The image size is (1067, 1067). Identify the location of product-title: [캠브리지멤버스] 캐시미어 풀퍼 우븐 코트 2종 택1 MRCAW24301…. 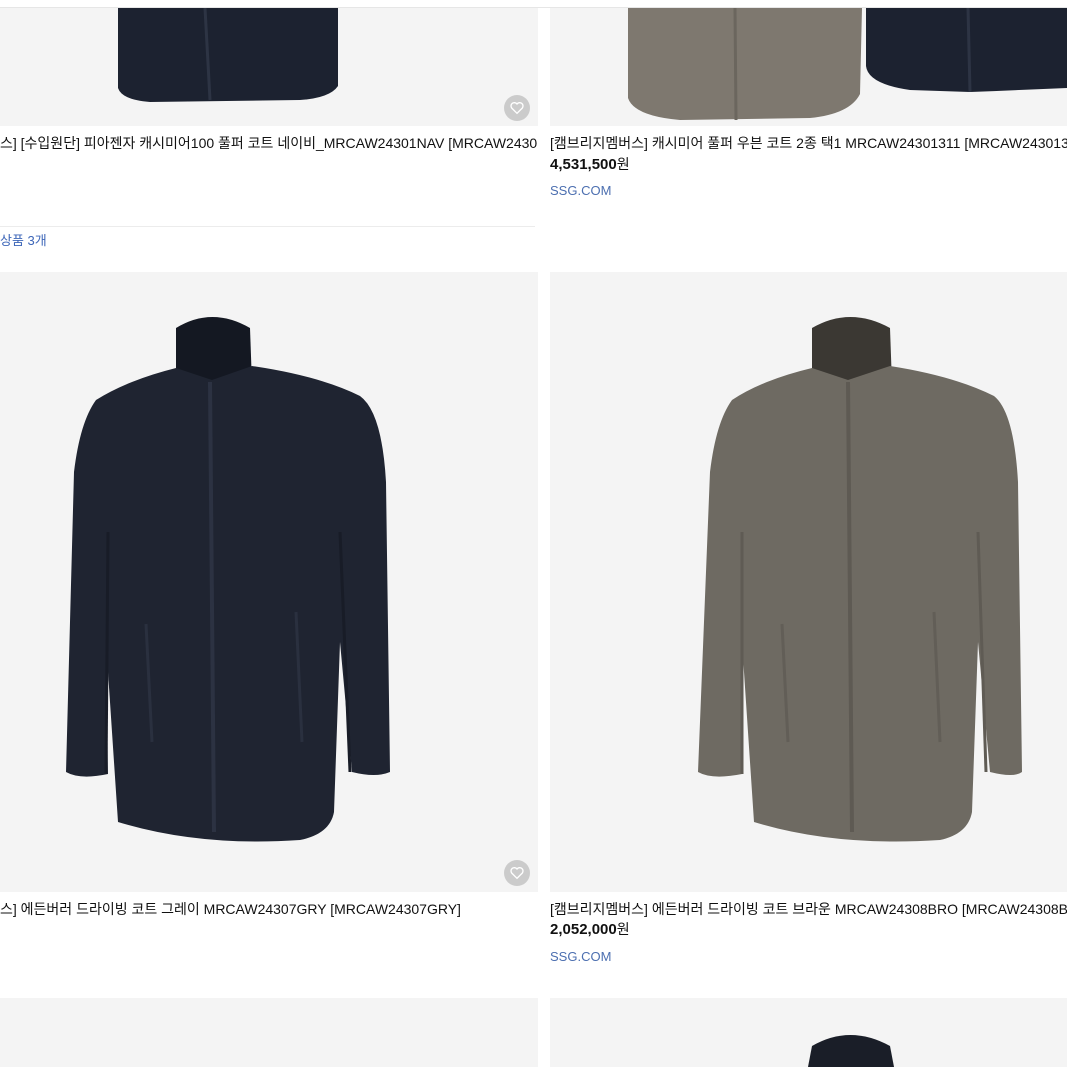
(808, 143).